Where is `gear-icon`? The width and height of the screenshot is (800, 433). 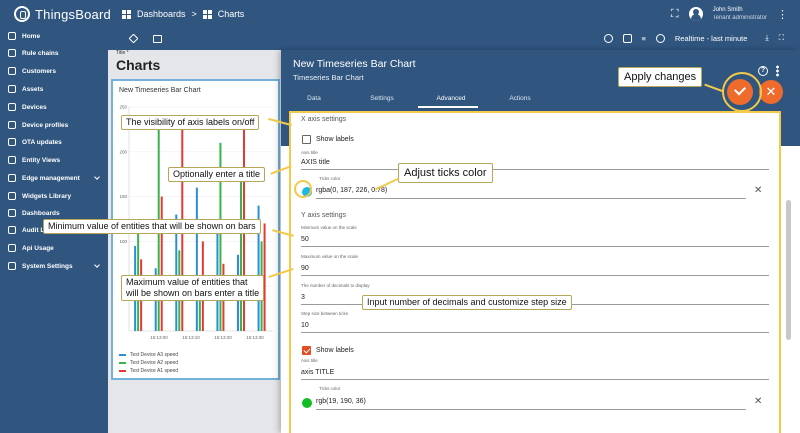 gear-icon is located at coordinates (608, 38).